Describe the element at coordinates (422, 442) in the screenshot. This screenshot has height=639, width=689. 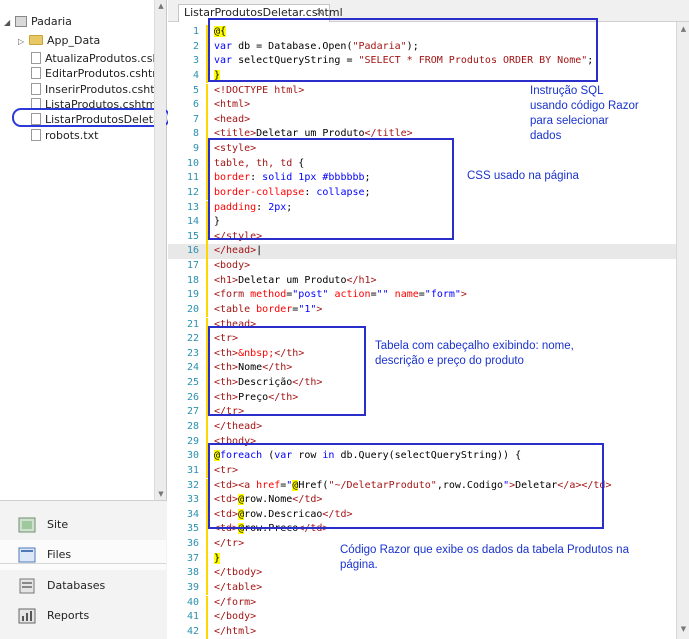
I see `code-line: 29 <tbody>` at that location.